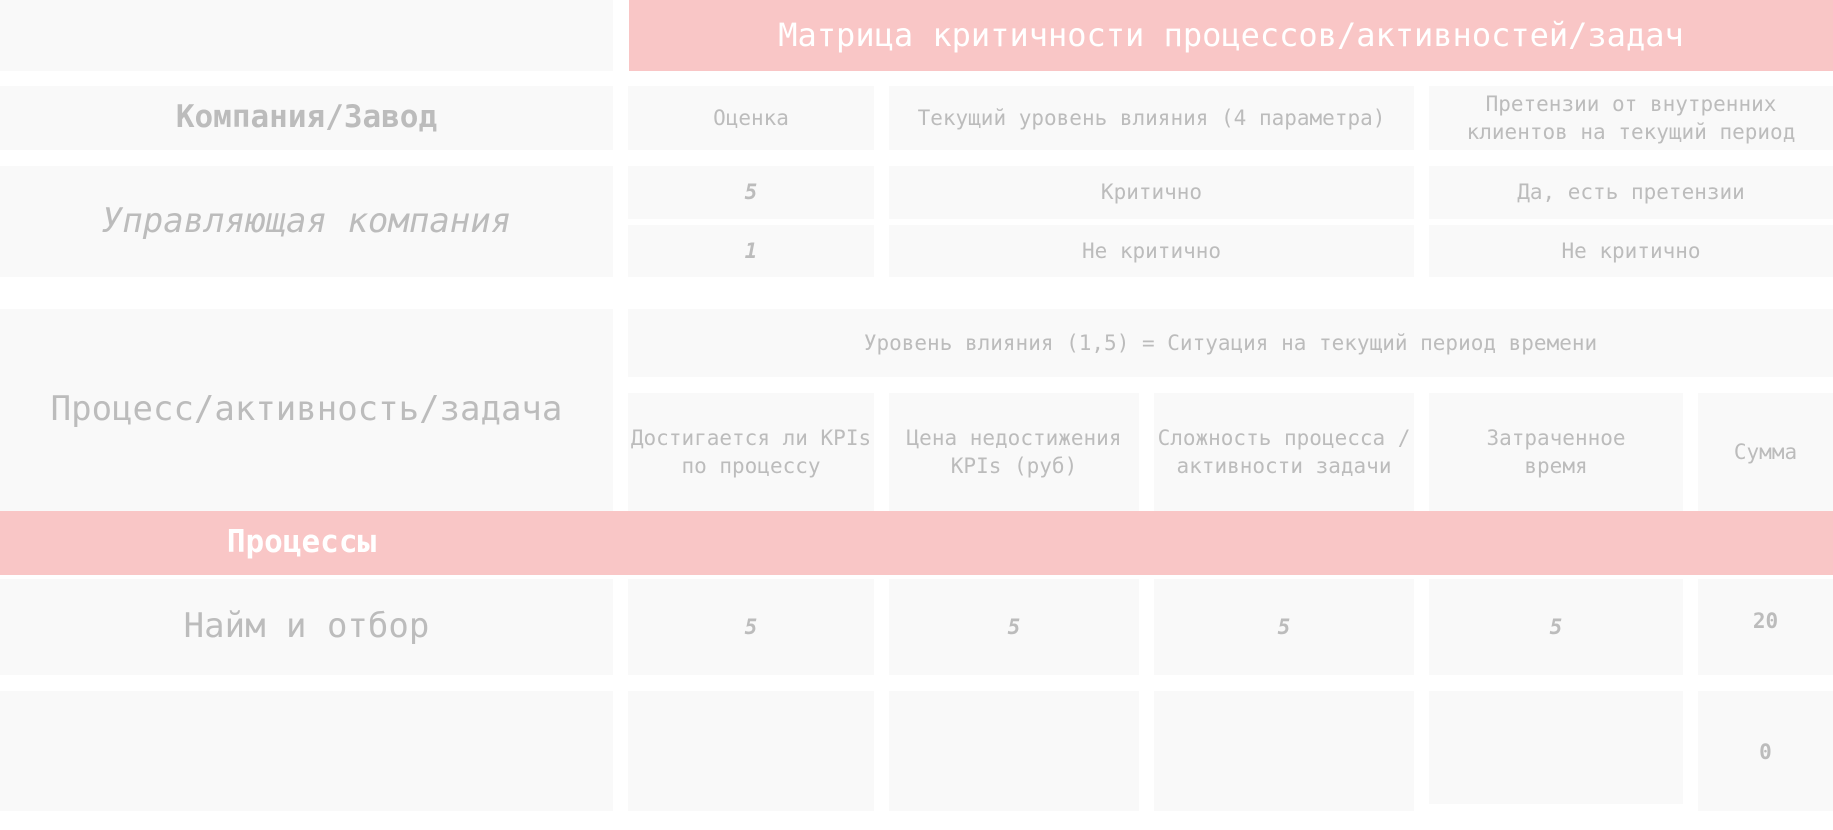  I want to click on column-header: Цена недостижения KPIs (руб), so click(1014, 452).